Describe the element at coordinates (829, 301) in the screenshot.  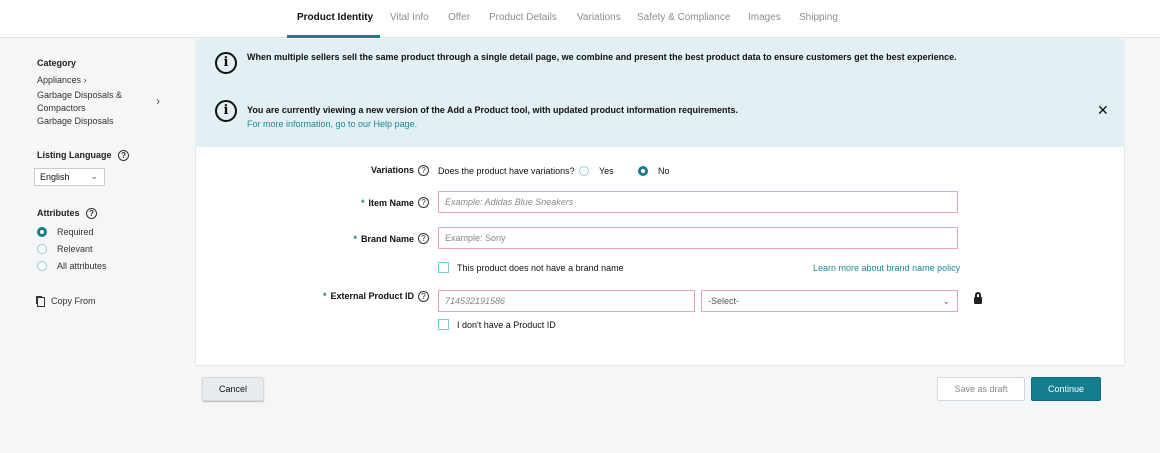
I see `product-id-type-select: -Select- ⌄` at that location.